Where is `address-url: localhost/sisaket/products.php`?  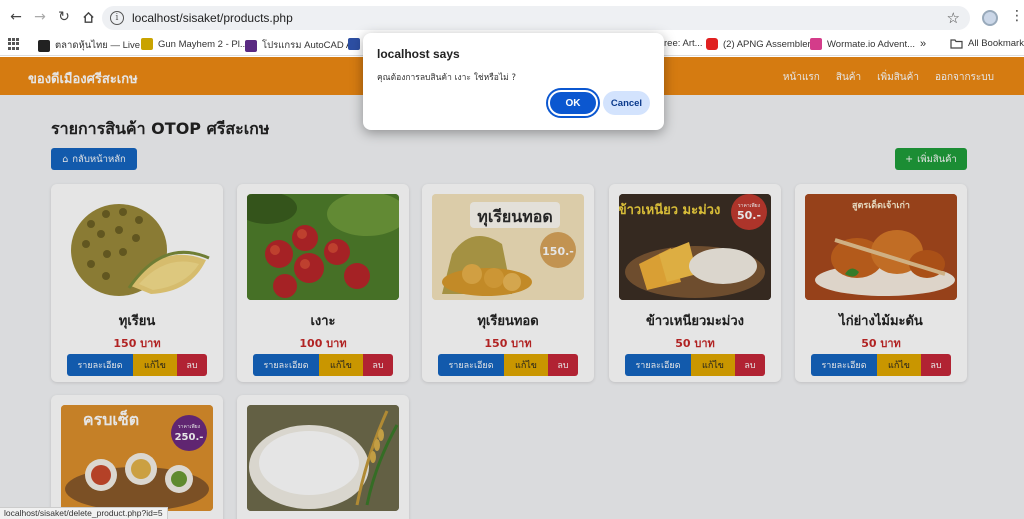 address-url: localhost/sisaket/products.php is located at coordinates (212, 18).